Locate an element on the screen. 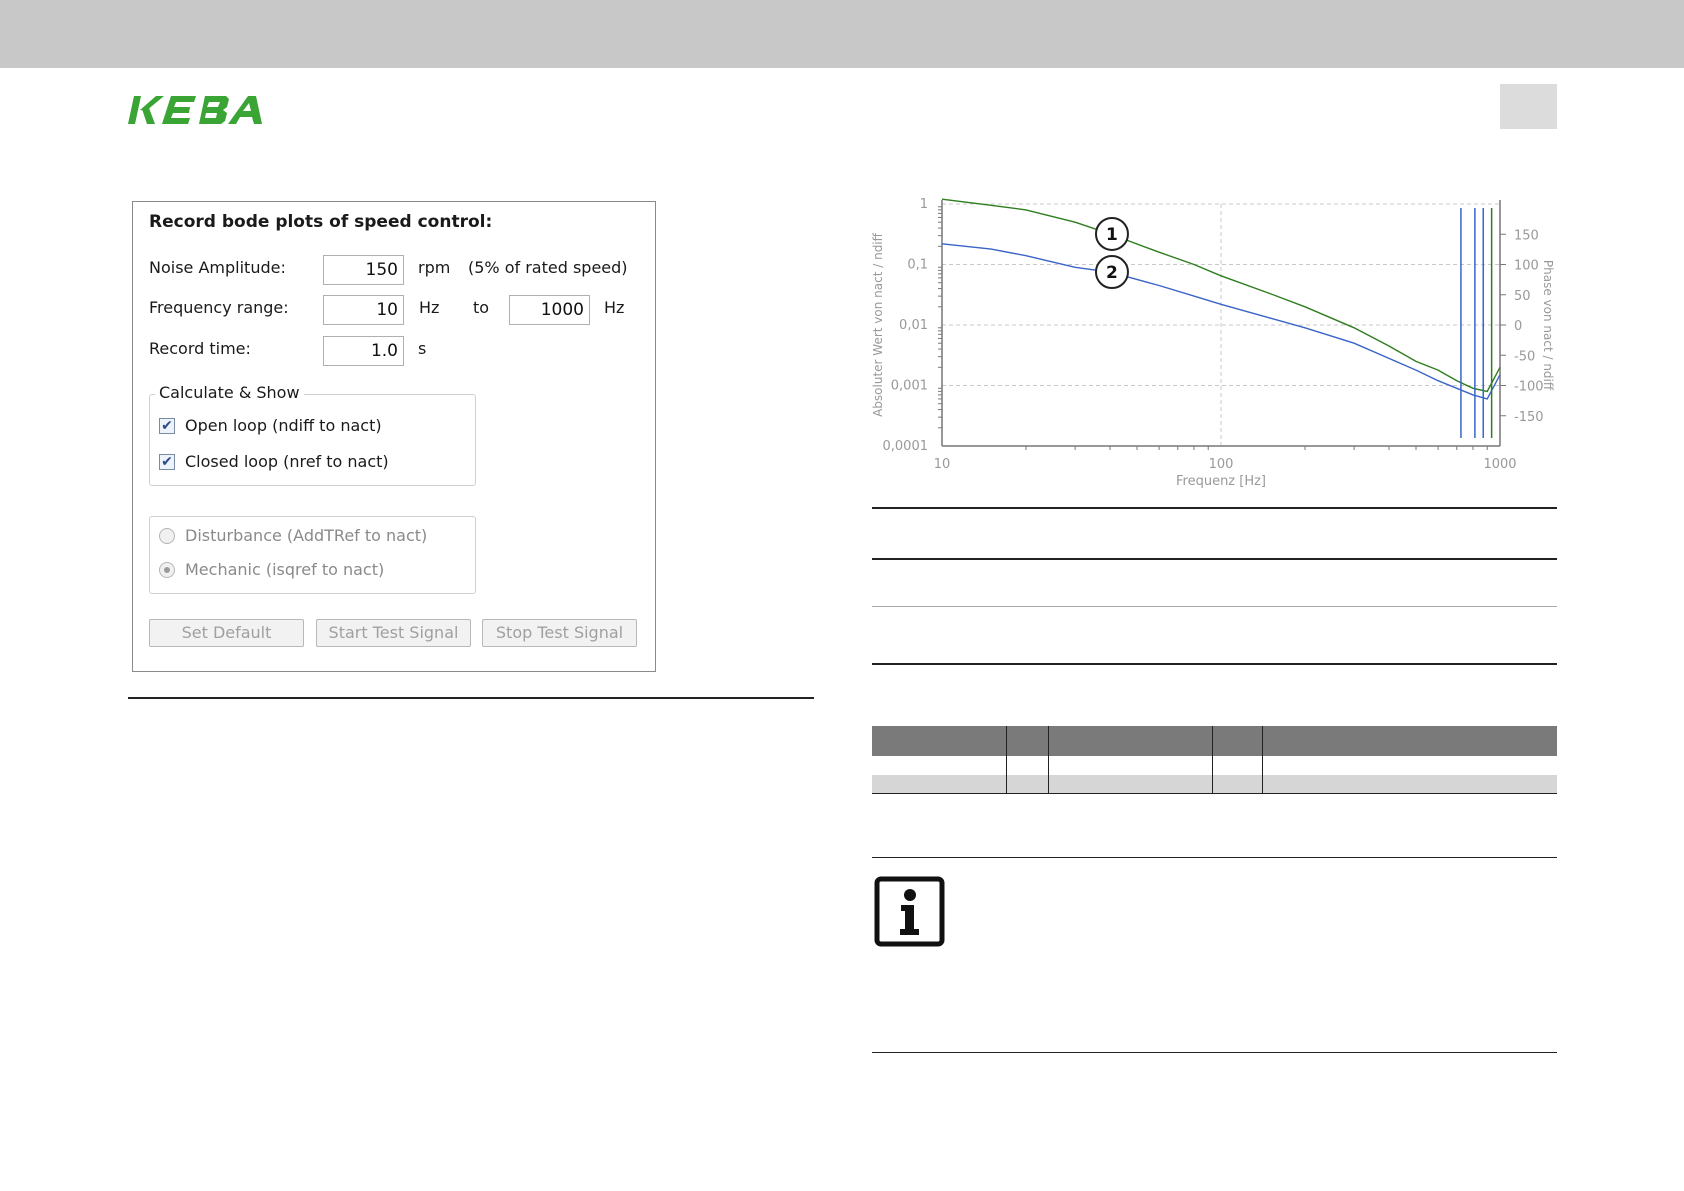  record-time-label: Record time: is located at coordinates (200, 348).